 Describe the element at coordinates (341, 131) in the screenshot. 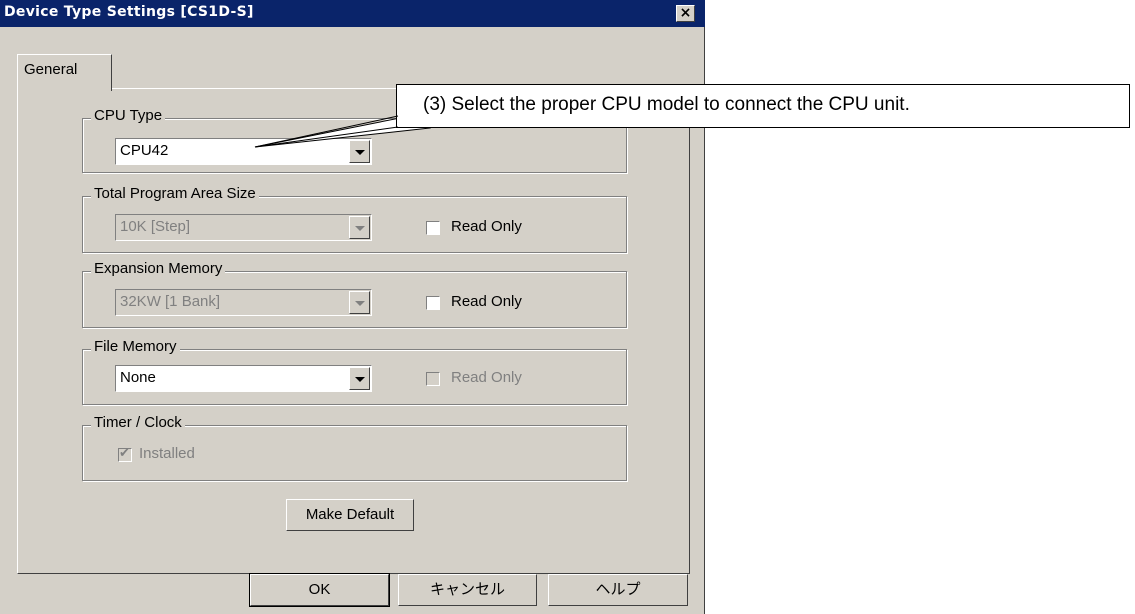

I see `callout-pointer-join` at that location.